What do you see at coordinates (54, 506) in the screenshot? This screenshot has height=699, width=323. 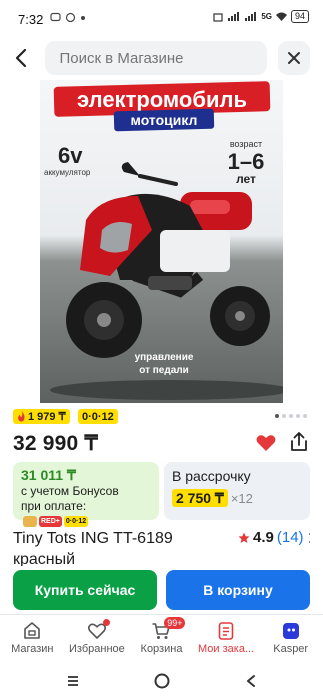 I see `bonus-note-line2: при оплате:` at bounding box center [54, 506].